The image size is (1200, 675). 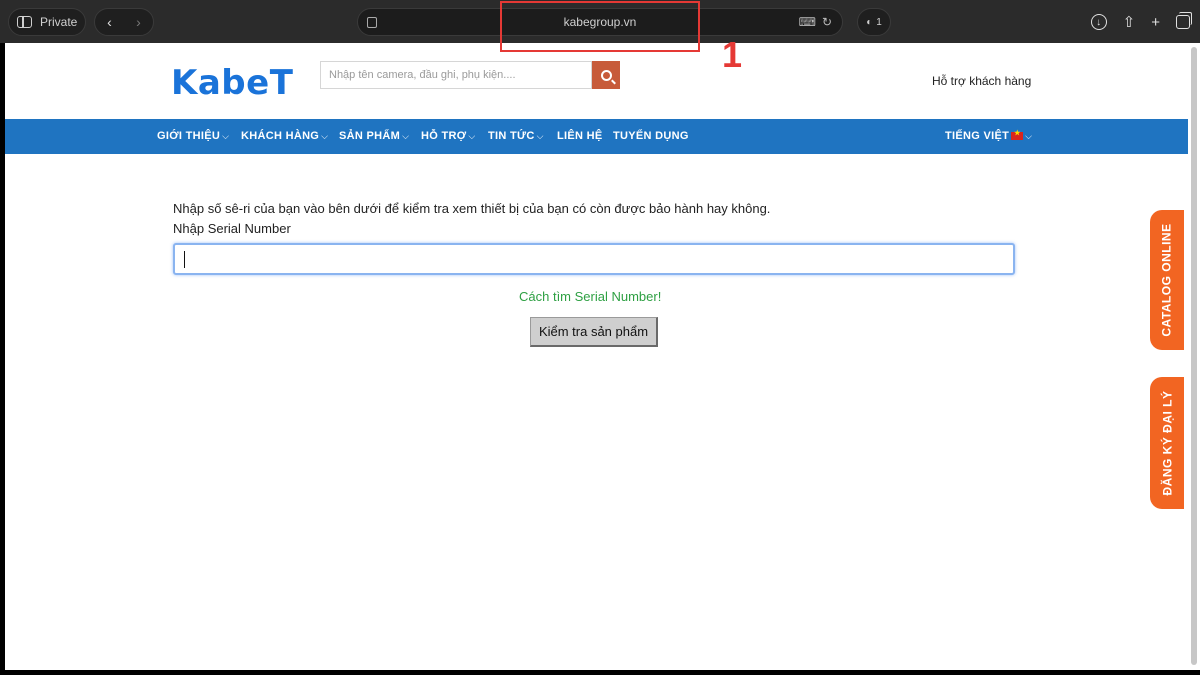 I want to click on find-serial-link: Cách tìm Serial Number!, so click(x=590, y=296).